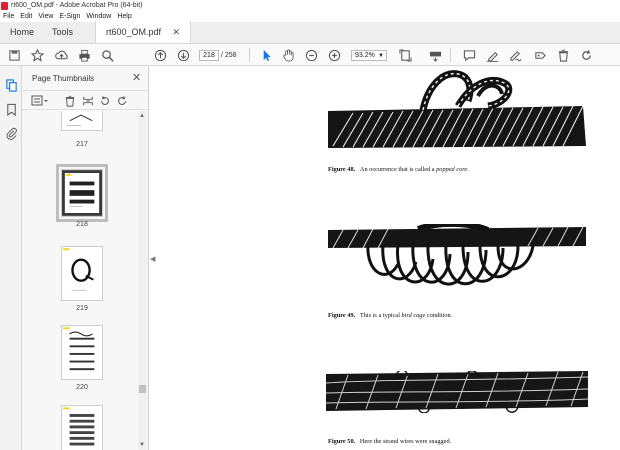 The height and width of the screenshot is (450, 620). Describe the element at coordinates (457, 392) in the screenshot. I see `figure-50-image` at that location.